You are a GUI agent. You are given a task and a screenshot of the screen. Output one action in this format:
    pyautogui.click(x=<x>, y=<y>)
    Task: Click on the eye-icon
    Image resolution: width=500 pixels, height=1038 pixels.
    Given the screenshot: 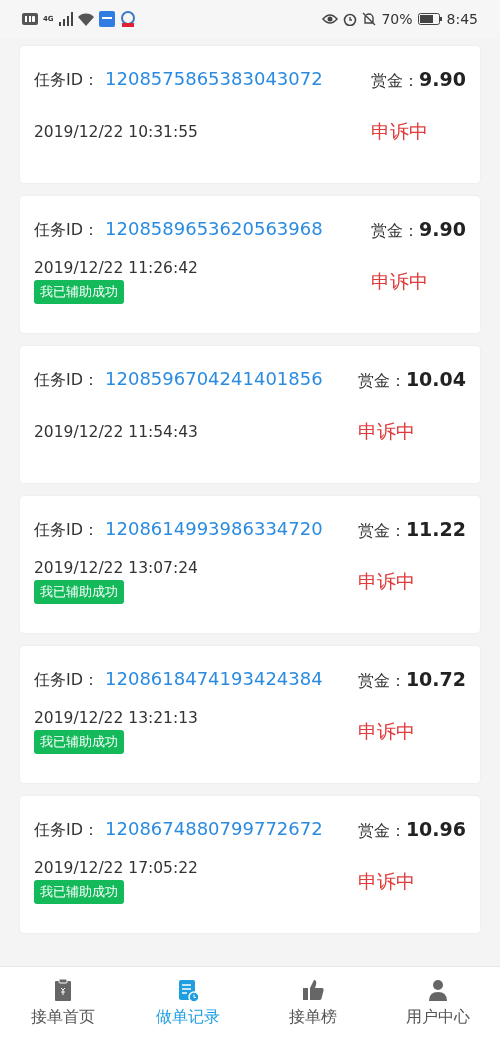 What is the action you would take?
    pyautogui.click(x=330, y=19)
    